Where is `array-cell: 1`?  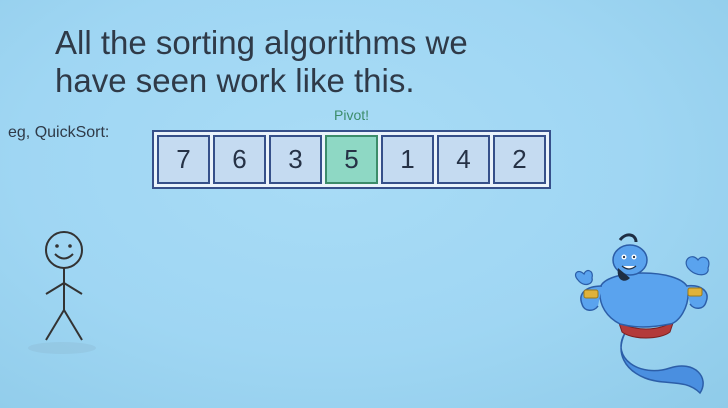
array-cell: 1 is located at coordinates (407, 159).